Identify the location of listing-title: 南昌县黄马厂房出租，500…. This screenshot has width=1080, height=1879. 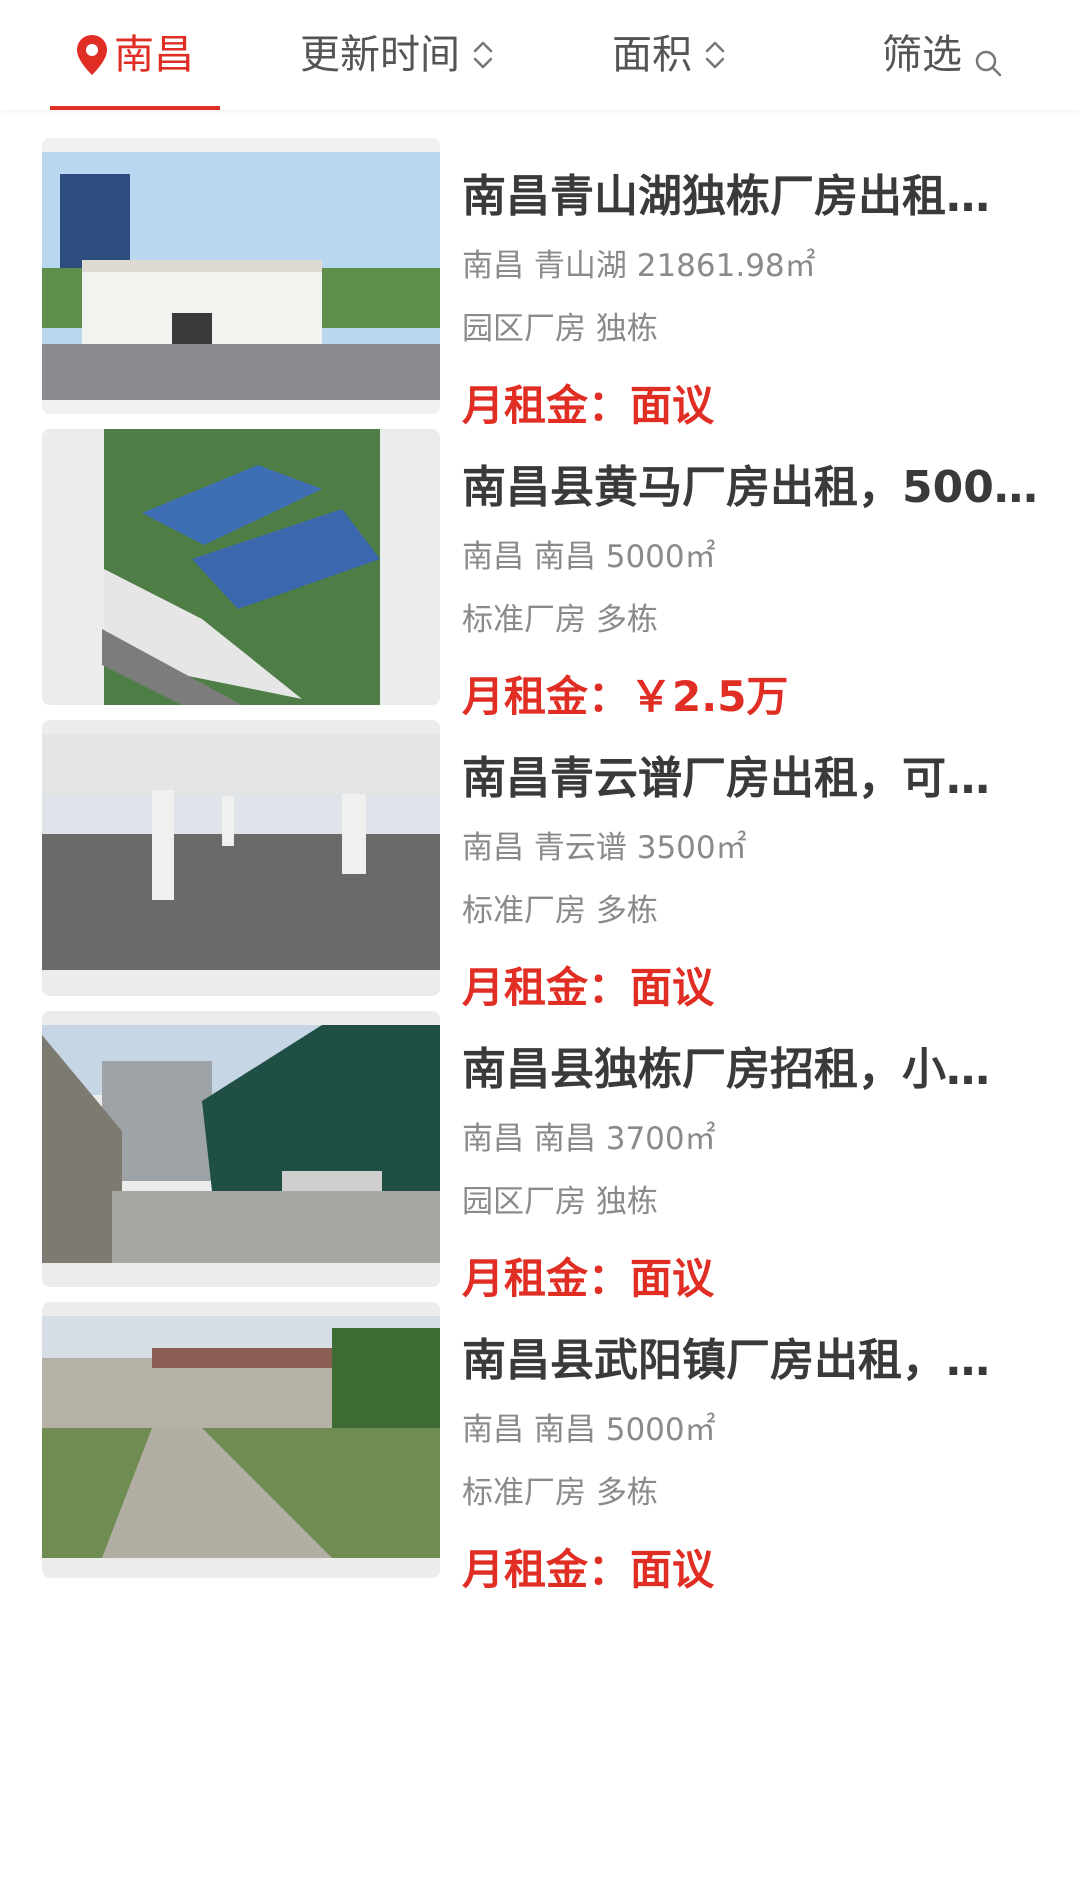
(752, 483).